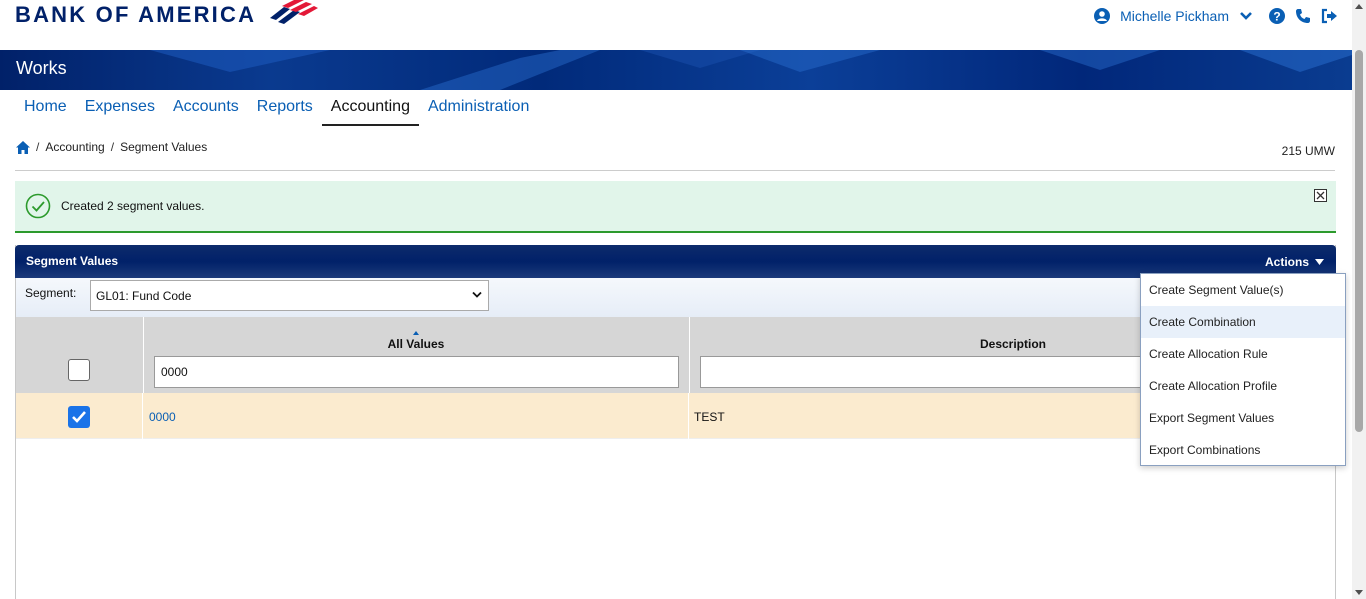 This screenshot has height=599, width=1366. I want to click on scroll-up-arrow-icon, so click(1359, 6).